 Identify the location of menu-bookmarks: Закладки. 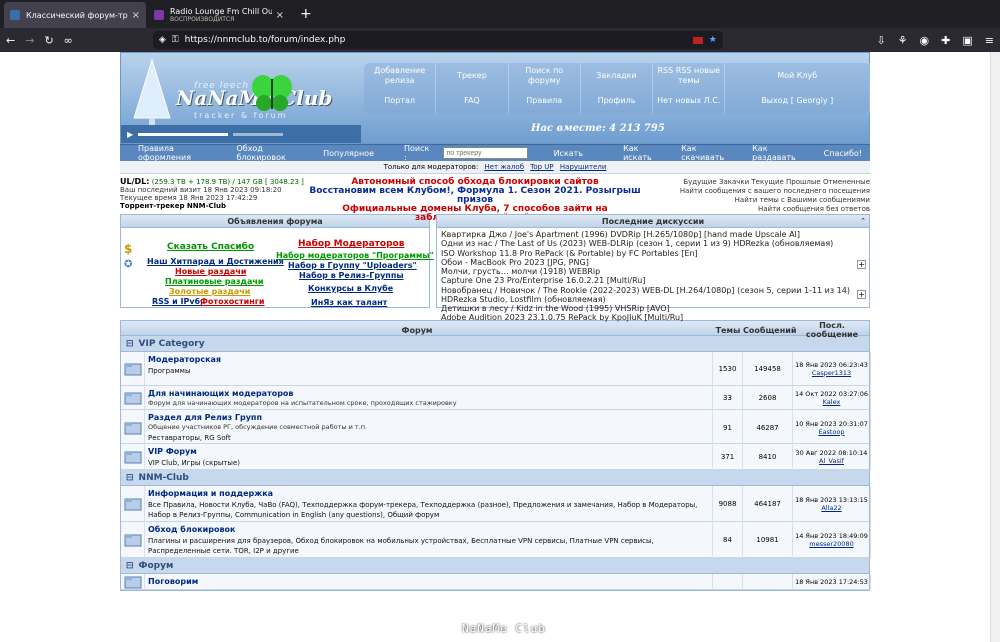
(617, 76).